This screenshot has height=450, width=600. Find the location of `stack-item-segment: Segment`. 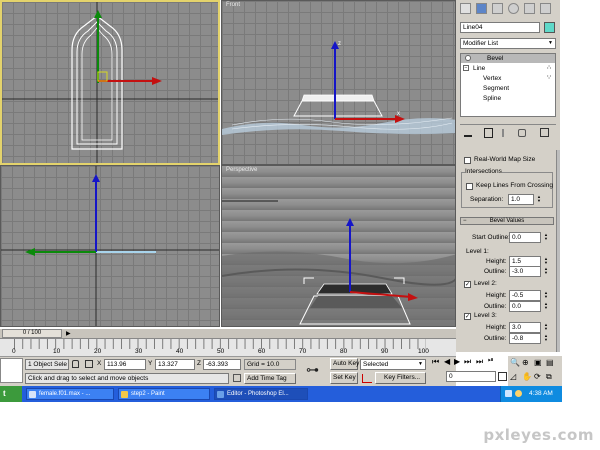

stack-item-segment: Segment is located at coordinates (508, 88).